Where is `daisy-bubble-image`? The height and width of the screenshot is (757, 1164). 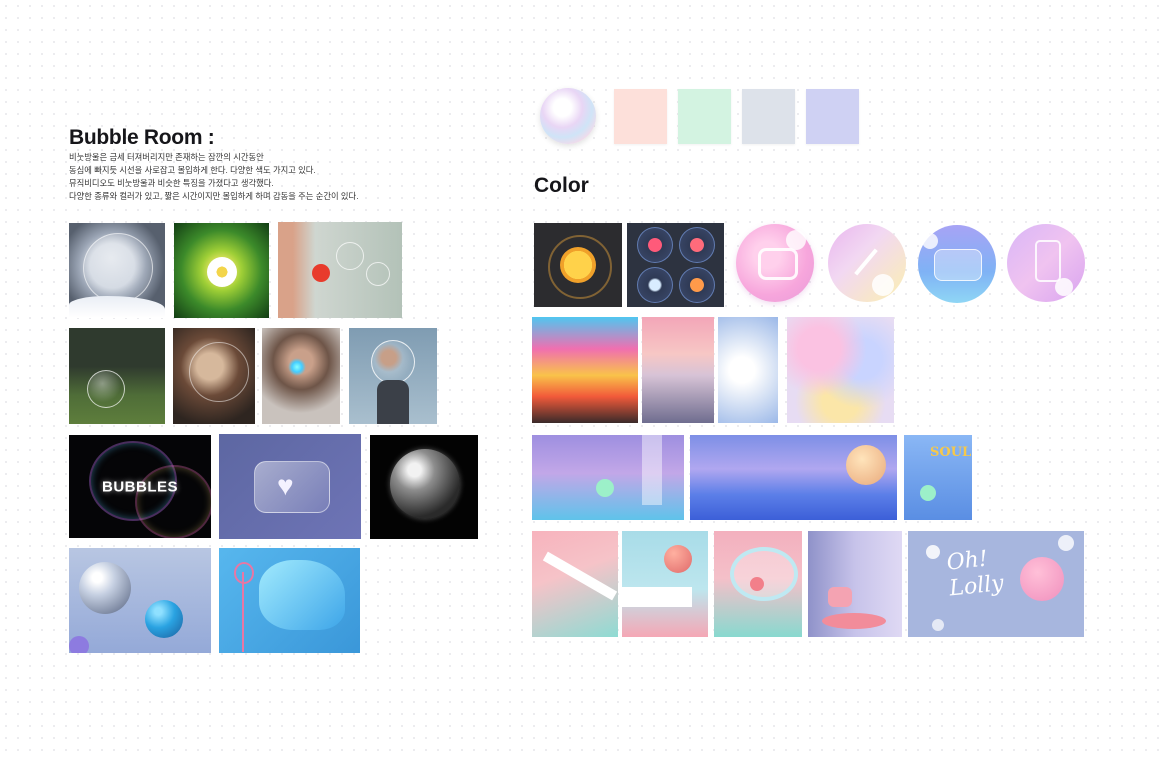 daisy-bubble-image is located at coordinates (221, 270).